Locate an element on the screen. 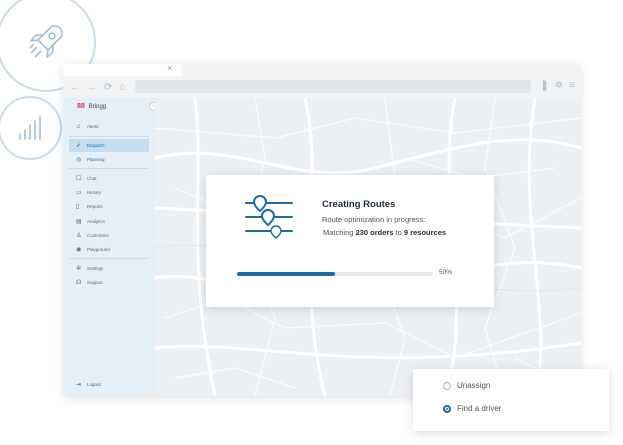 The image size is (623, 445). playground-icon: ◉ is located at coordinates (79, 250).